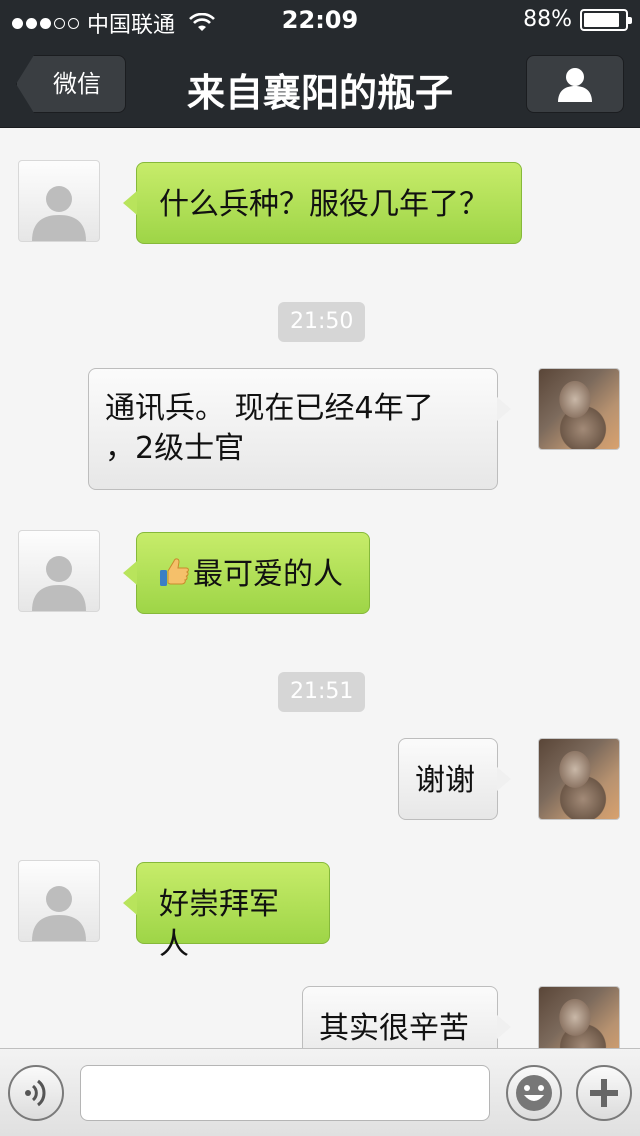 The width and height of the screenshot is (640, 1136). Describe the element at coordinates (320, 84) in the screenshot. I see `navigation-bar: 微信 来自襄阳的瓶子` at that location.